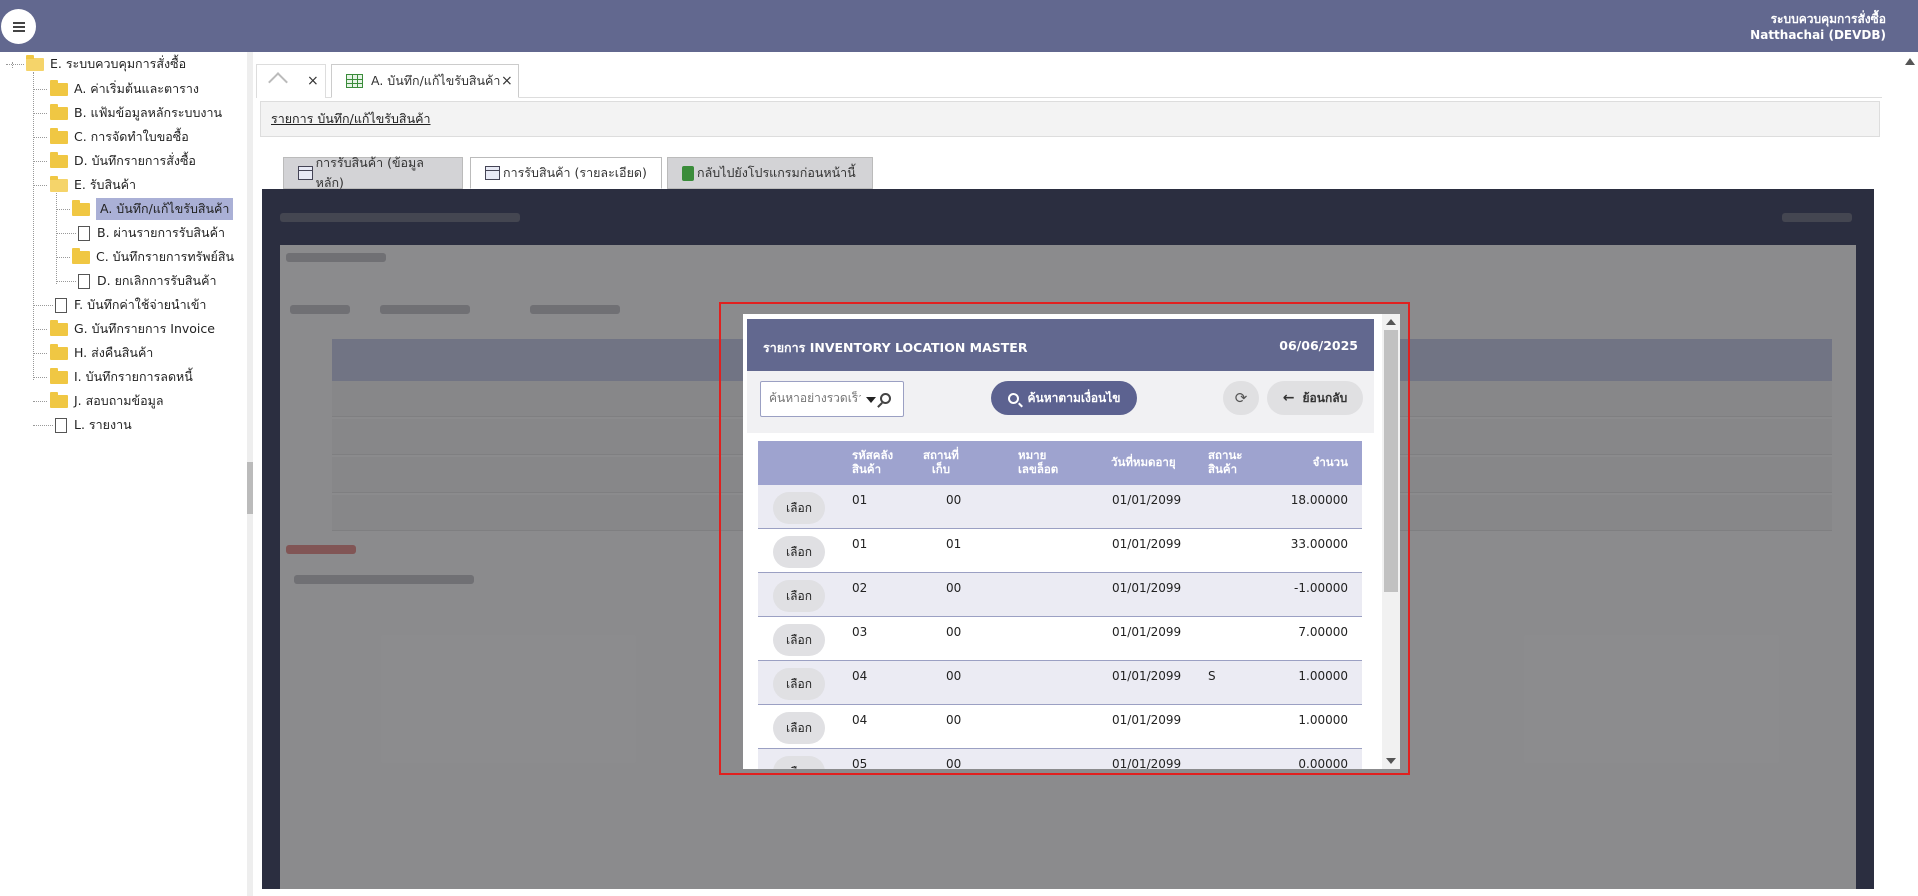 The width and height of the screenshot is (1918, 896). I want to click on cell-quantity: 18.00000, so click(1319, 500).